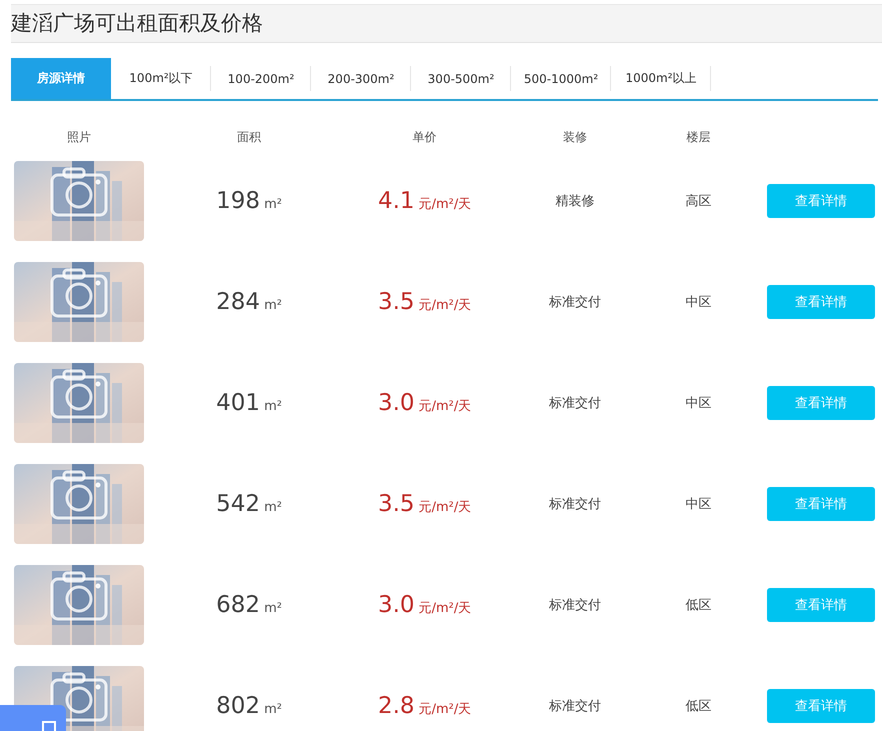 The image size is (882, 731). What do you see at coordinates (33, 718) in the screenshot?
I see `floating-button` at bounding box center [33, 718].